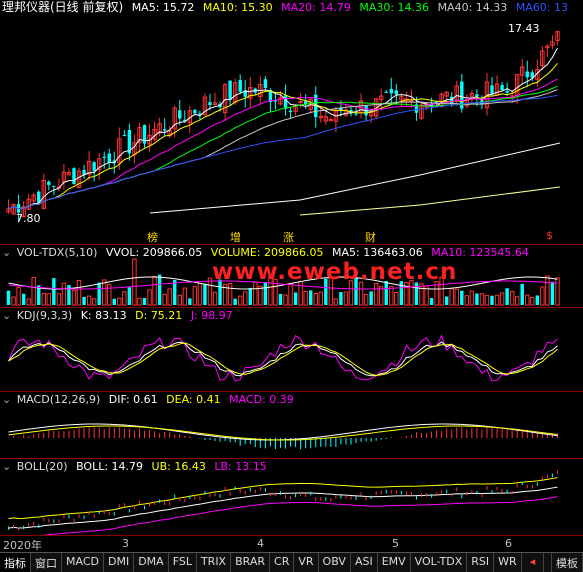 The width and height of the screenshot is (583, 572). I want to click on tab-fsl: FSL, so click(183, 562).